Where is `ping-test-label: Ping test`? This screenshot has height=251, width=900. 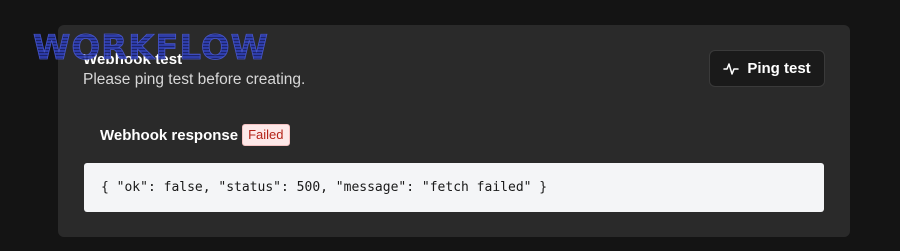 ping-test-label: Ping test is located at coordinates (779, 68).